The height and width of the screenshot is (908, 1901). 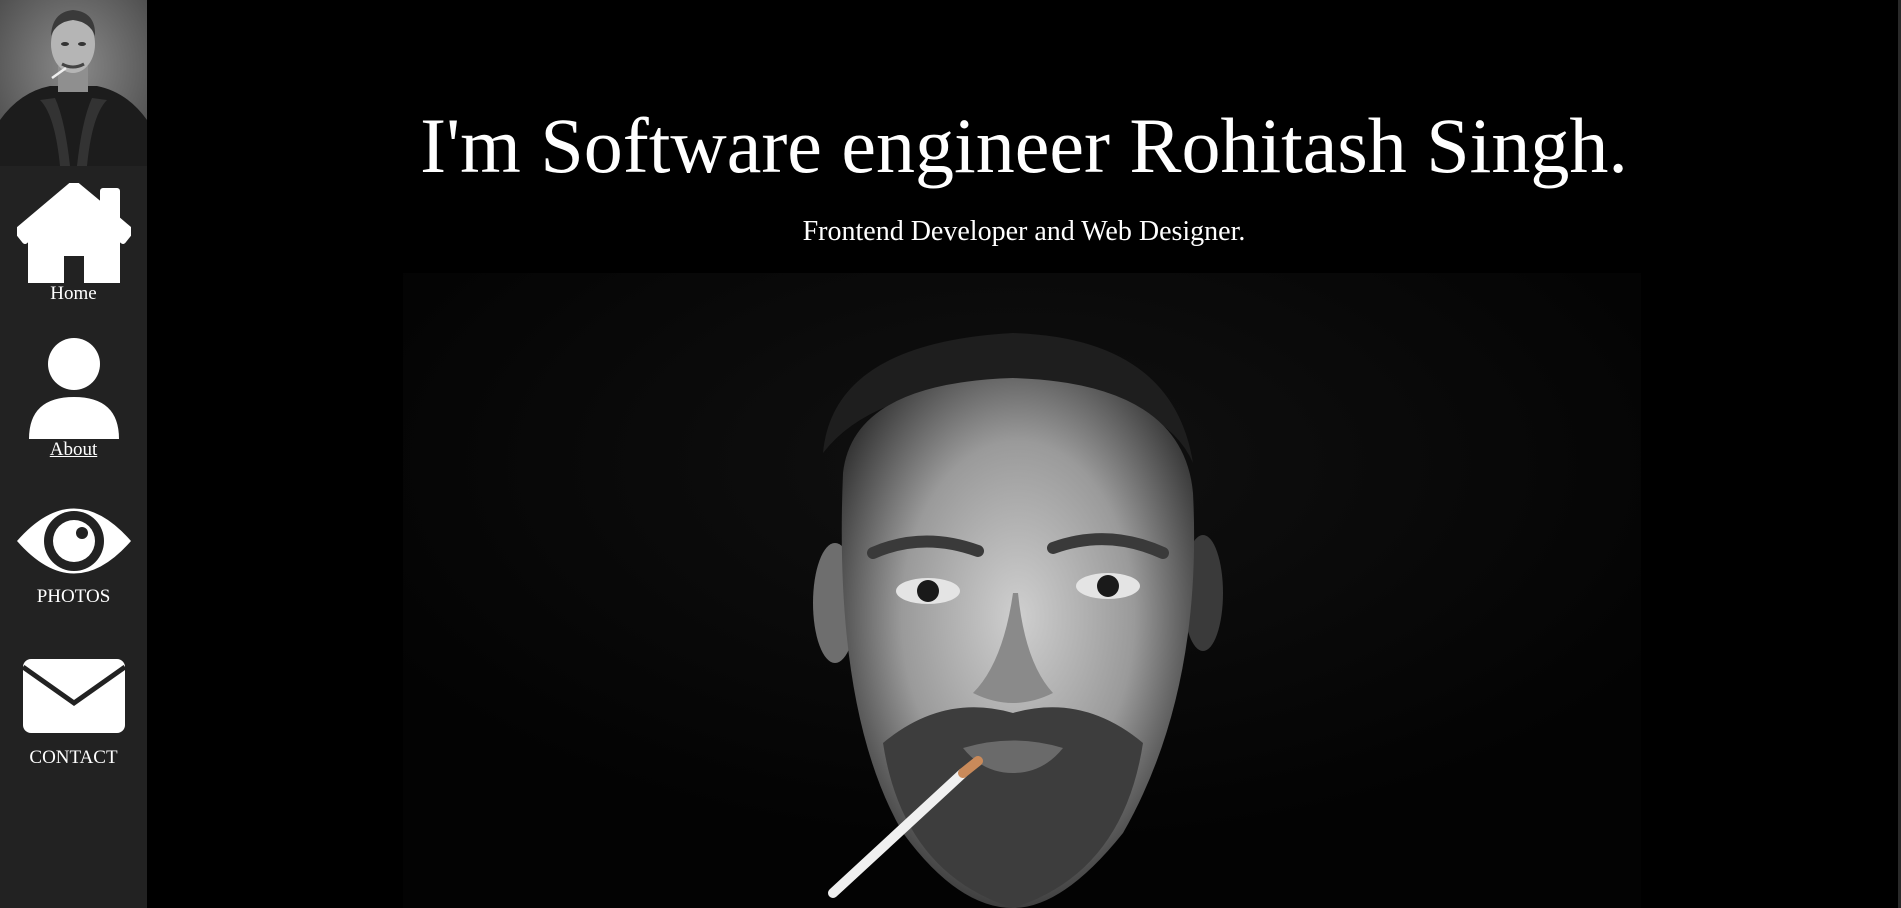 I want to click on eye-icon, so click(x=73, y=541).